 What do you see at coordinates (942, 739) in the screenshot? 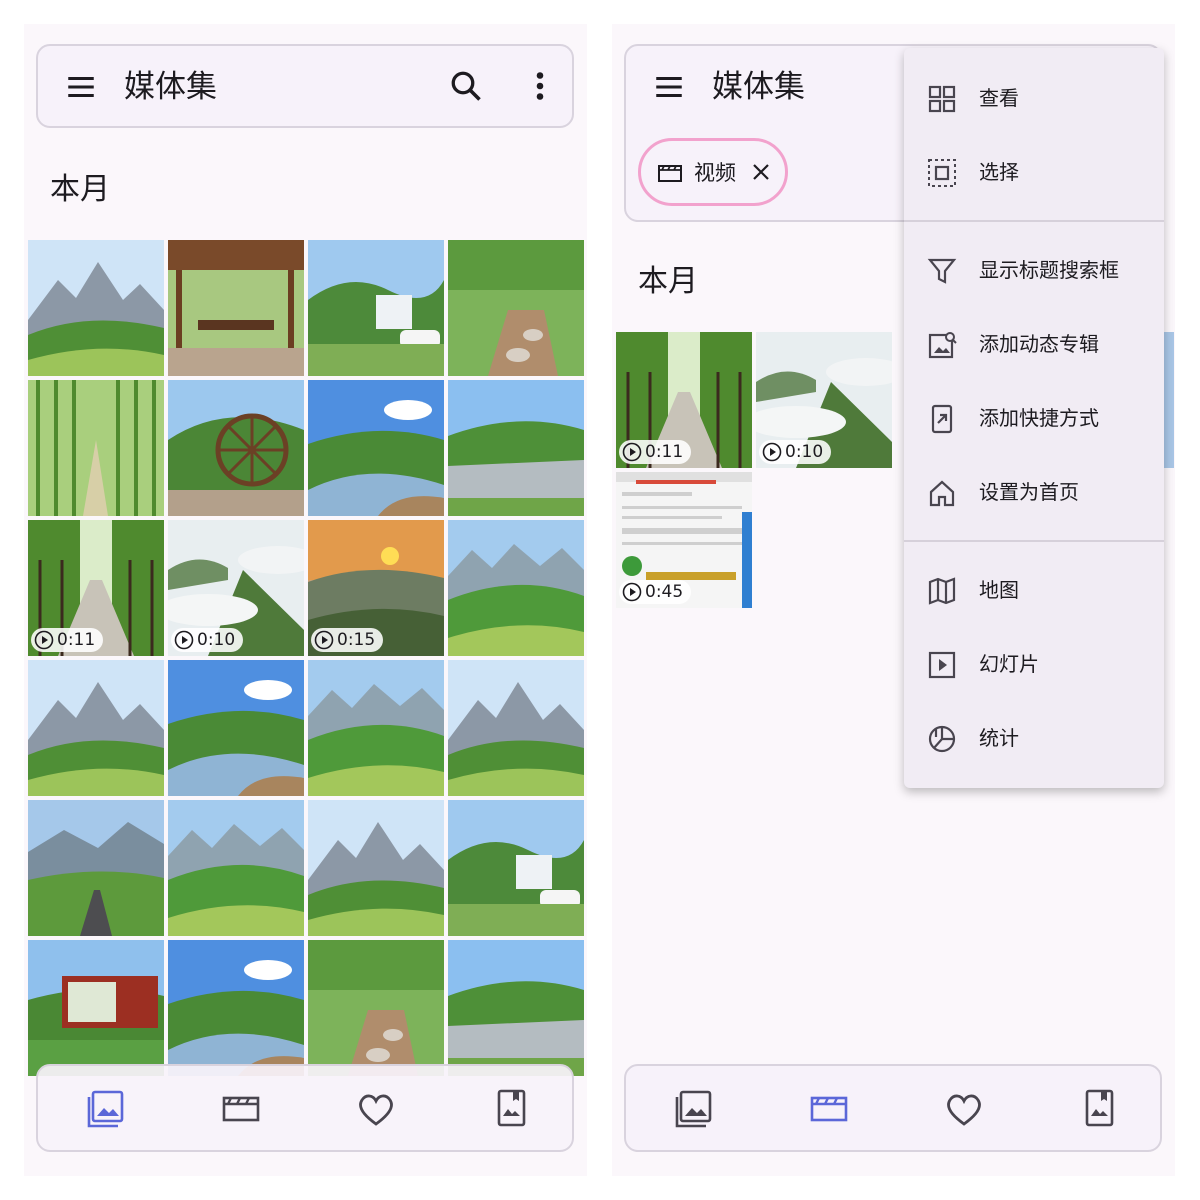
I see `stats-icon` at bounding box center [942, 739].